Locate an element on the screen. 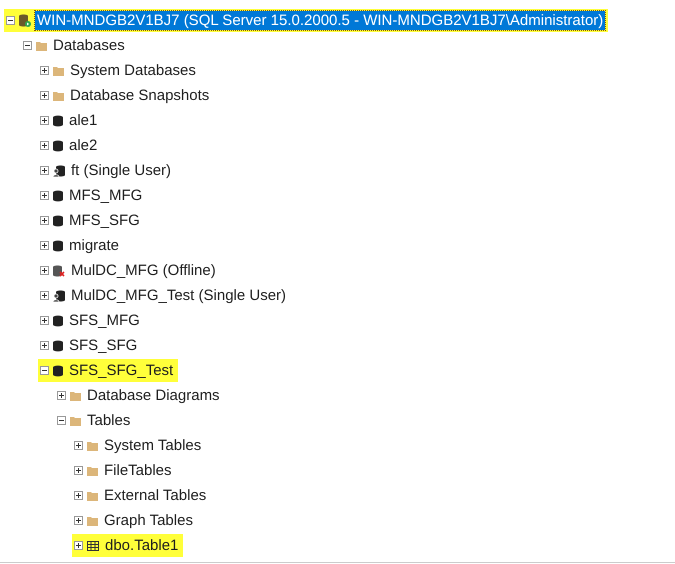  node-label: SFS_SFG is located at coordinates (103, 345).